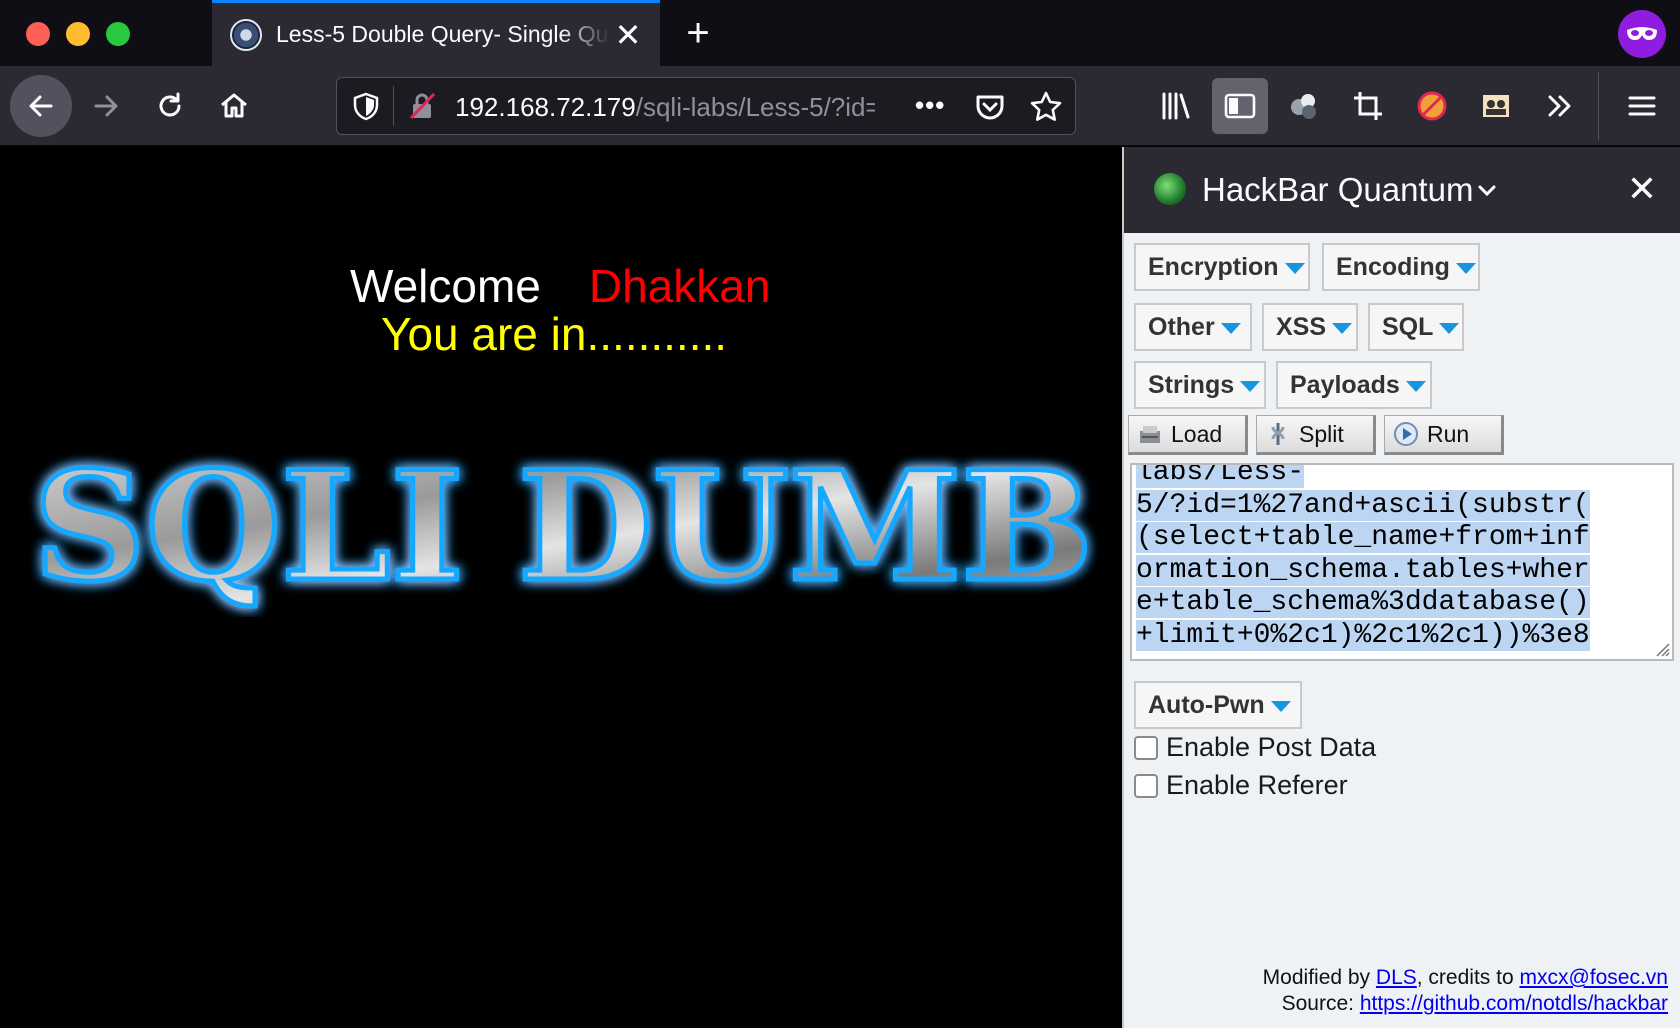 This screenshot has height=1028, width=1680. Describe the element at coordinates (1319, 977) in the screenshot. I see `credits-text: Modified by` at that location.